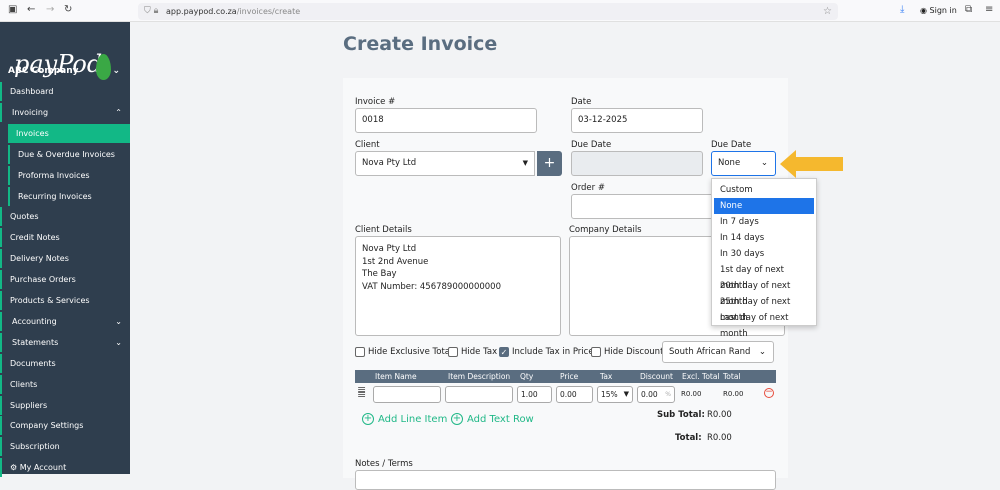 Image resolution: width=1000 pixels, height=490 pixels. Describe the element at coordinates (688, 438) in the screenshot. I see `total-label: Total:` at that location.